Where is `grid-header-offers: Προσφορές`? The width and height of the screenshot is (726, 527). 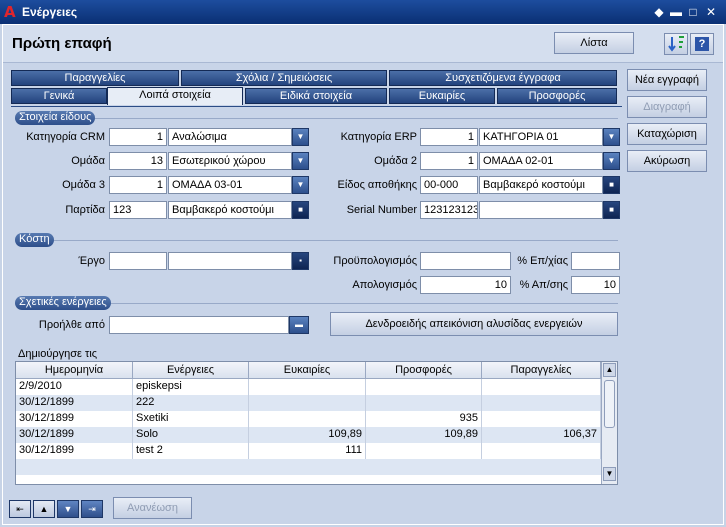
grid-header-offers: Προσφορές is located at coordinates (424, 370).